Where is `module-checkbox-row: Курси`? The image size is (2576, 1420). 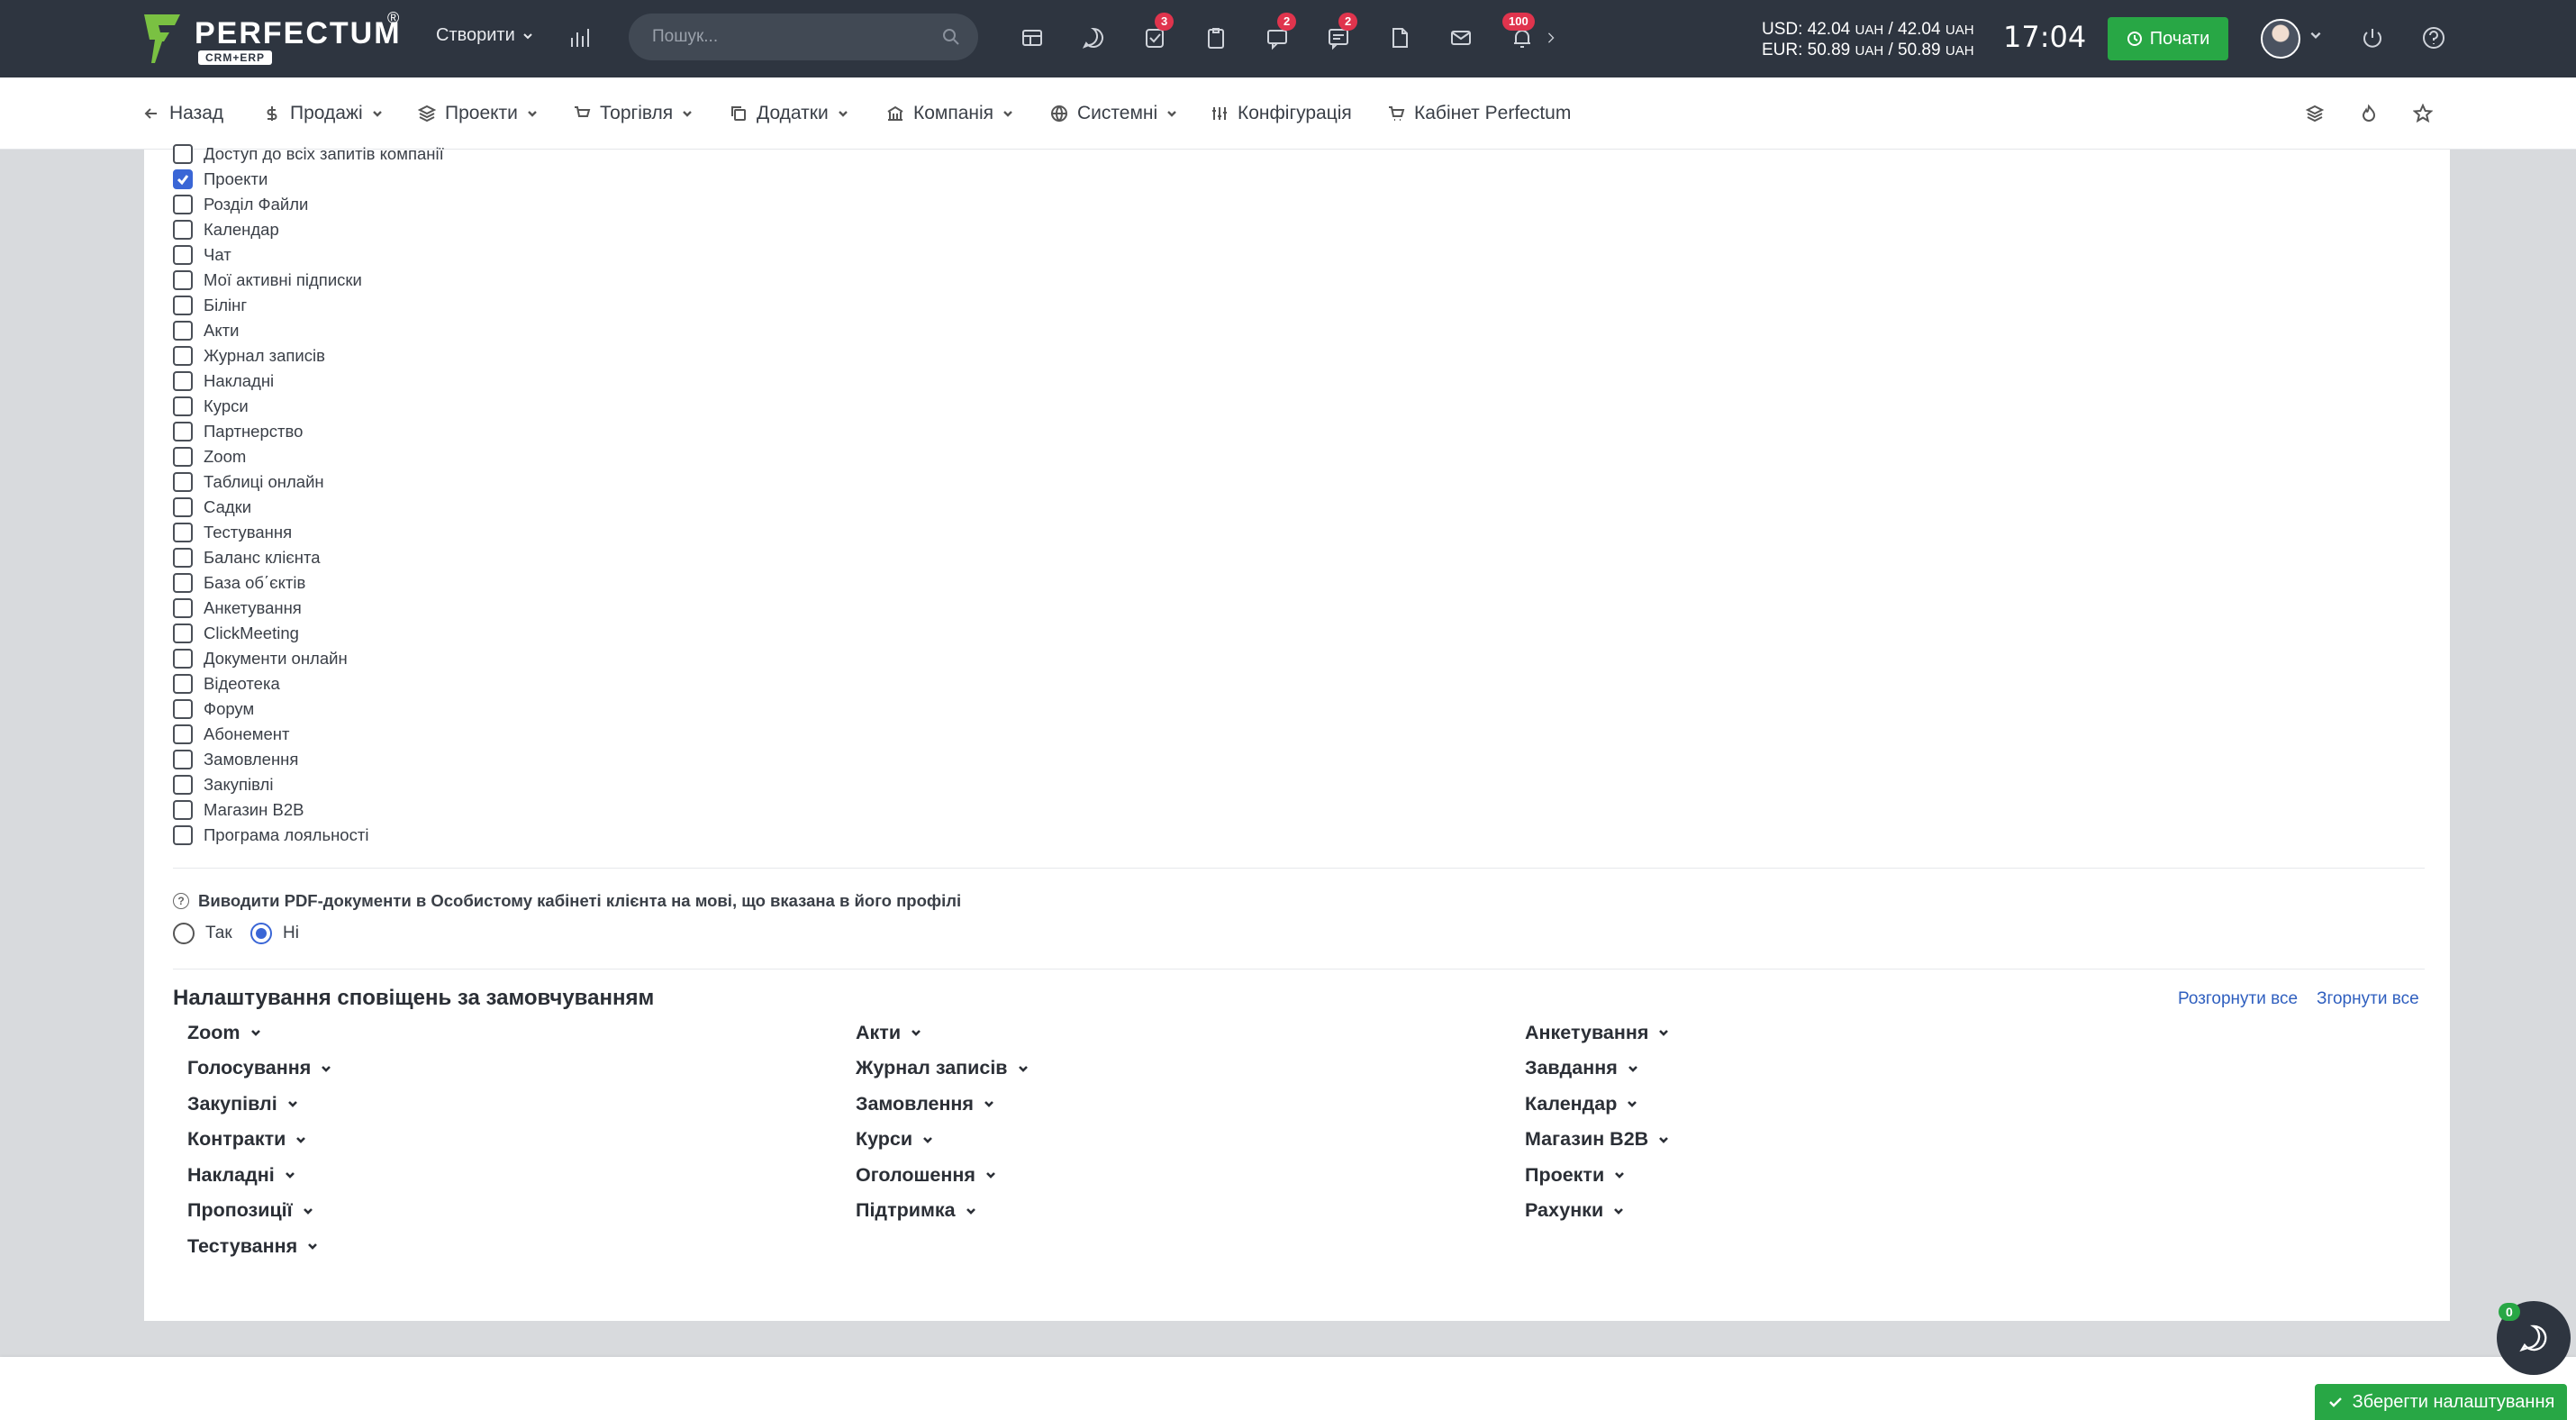 module-checkbox-row: Курси is located at coordinates (211, 406).